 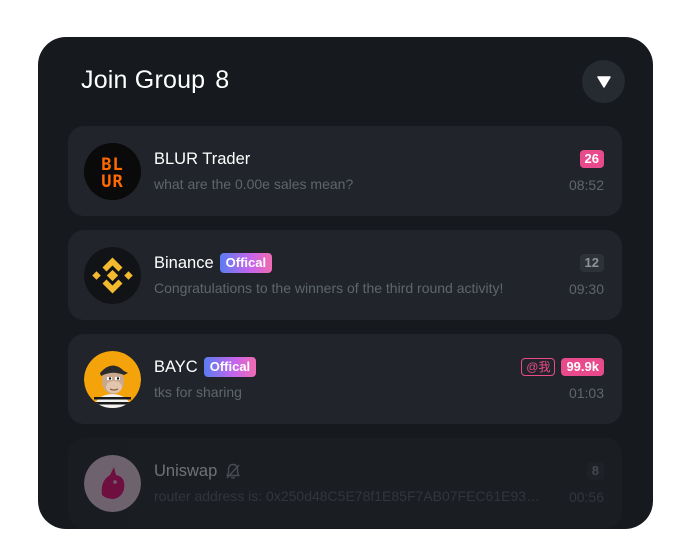 I want to click on bell-muted-icon, so click(x=233, y=471).